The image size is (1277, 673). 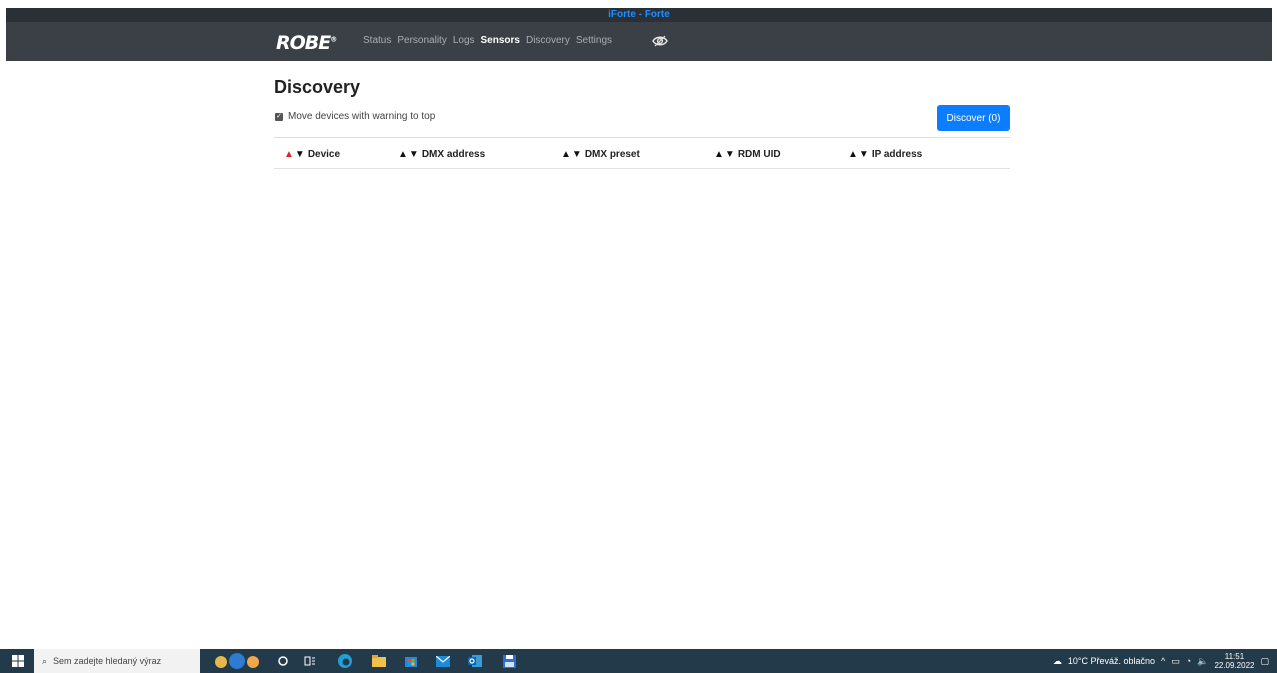 I want to click on column-dmx-address: ▲ ▼ DMX address, so click(x=441, y=154).